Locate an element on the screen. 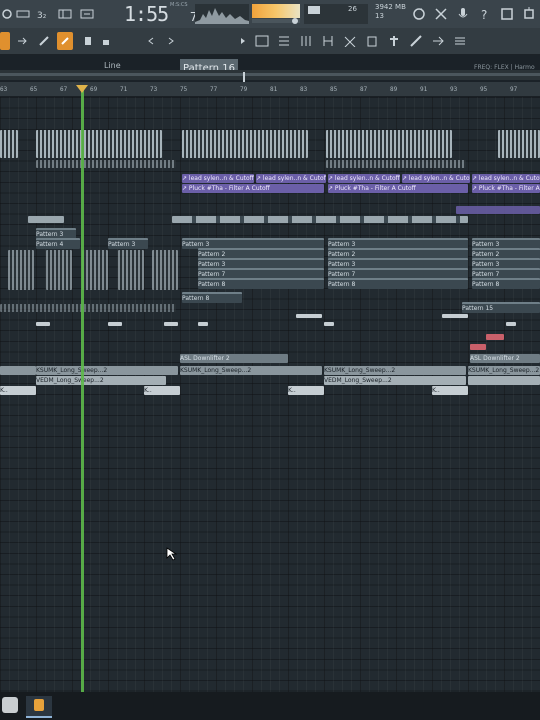  help-icon: ? is located at coordinates (485, 14).